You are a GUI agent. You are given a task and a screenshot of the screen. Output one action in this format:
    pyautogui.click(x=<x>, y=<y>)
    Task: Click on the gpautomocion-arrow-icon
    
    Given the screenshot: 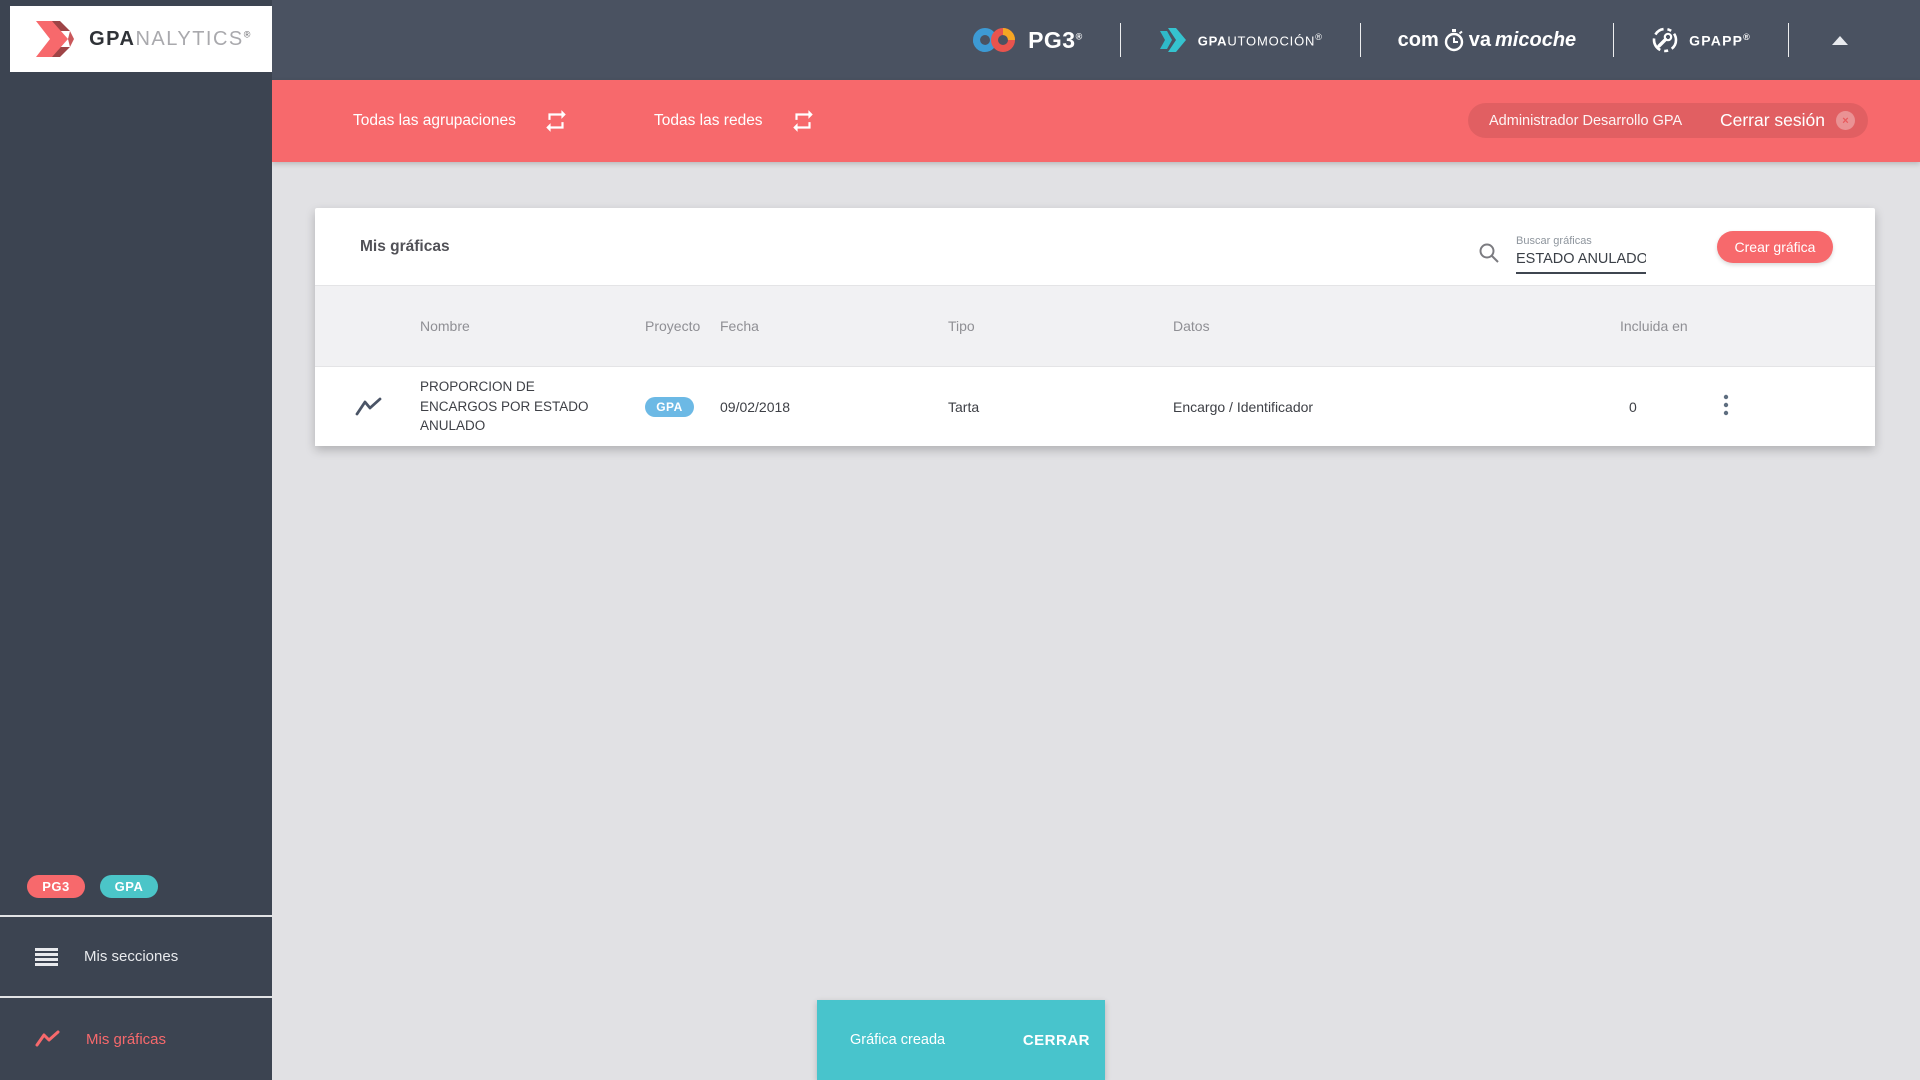 What is the action you would take?
    pyautogui.click(x=1172, y=40)
    